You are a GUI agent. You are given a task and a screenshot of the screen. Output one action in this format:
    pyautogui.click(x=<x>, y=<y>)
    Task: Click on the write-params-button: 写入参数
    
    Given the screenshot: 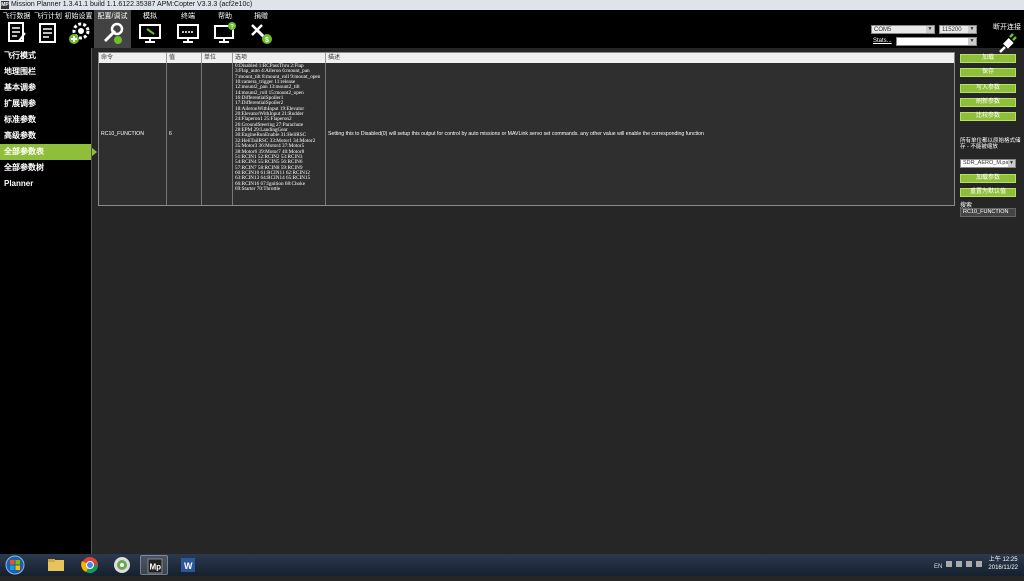 What is the action you would take?
    pyautogui.click(x=988, y=88)
    